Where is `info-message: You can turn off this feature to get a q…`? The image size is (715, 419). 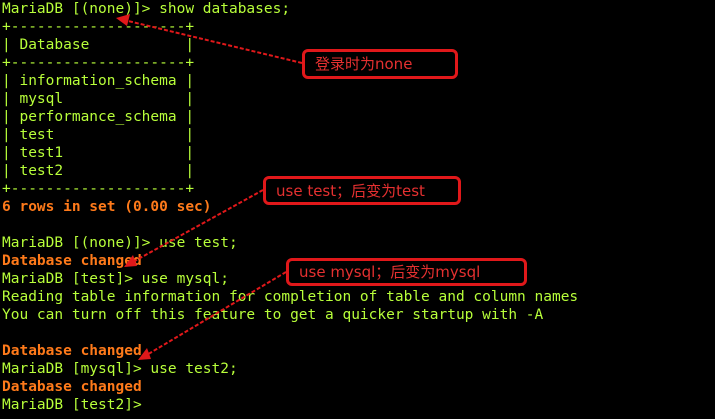 info-message: You can turn off this feature to get a q… is located at coordinates (273, 315).